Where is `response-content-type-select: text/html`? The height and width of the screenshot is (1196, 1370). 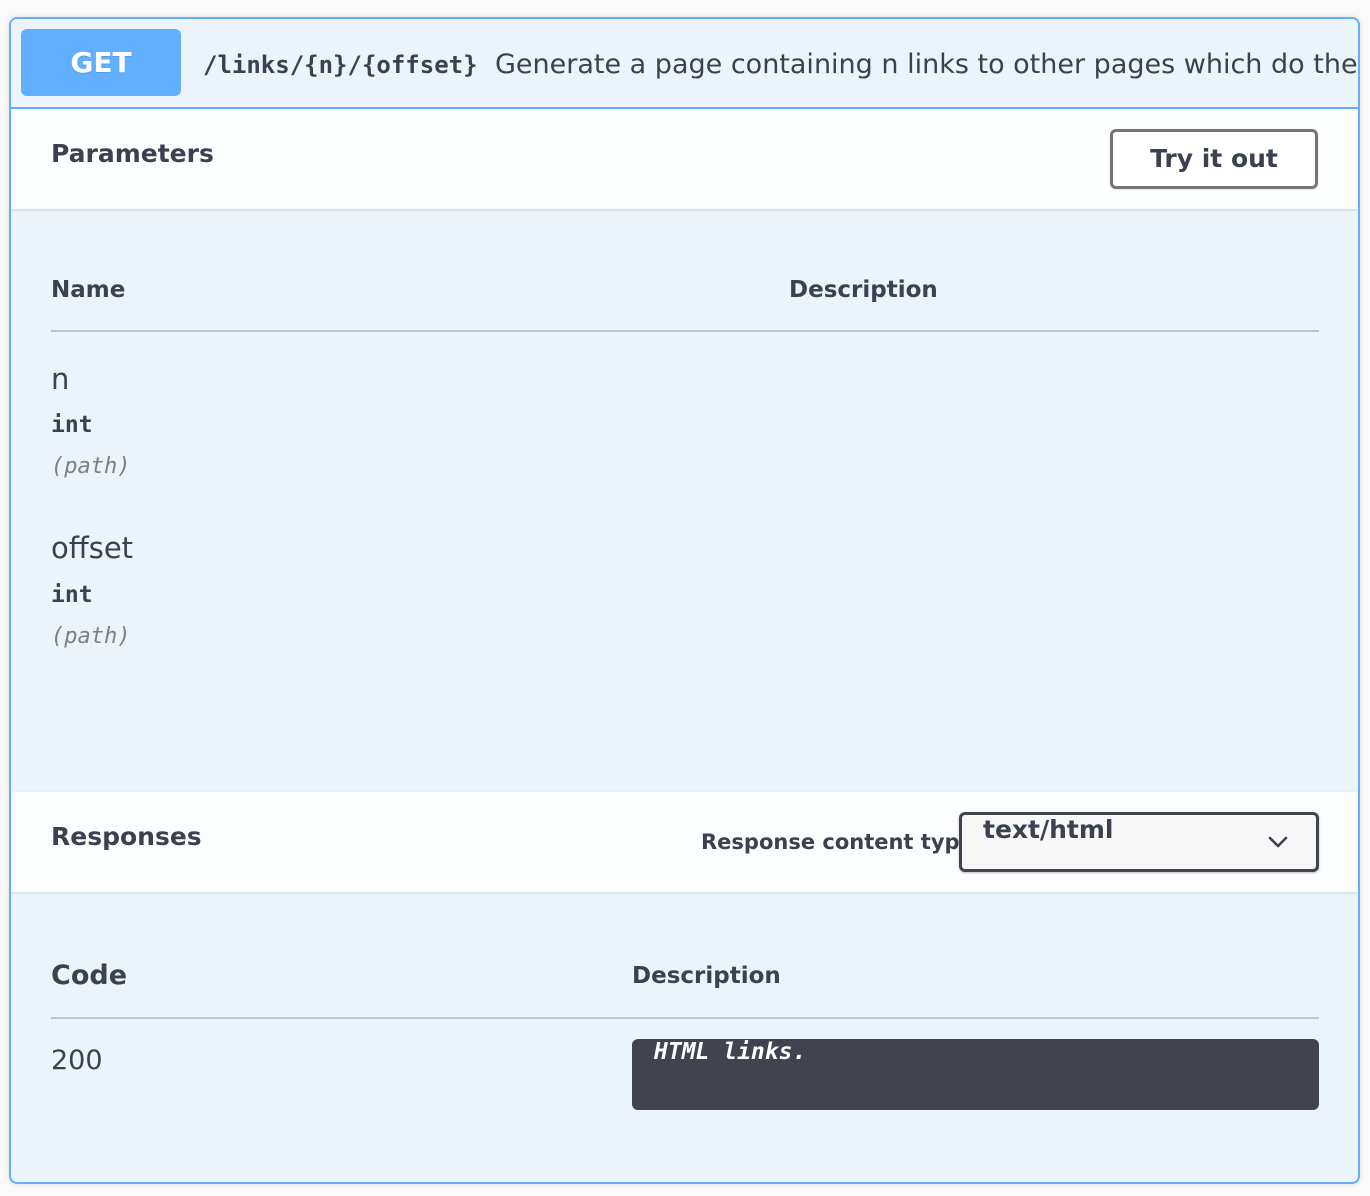 response-content-type-select: text/html is located at coordinates (1139, 842).